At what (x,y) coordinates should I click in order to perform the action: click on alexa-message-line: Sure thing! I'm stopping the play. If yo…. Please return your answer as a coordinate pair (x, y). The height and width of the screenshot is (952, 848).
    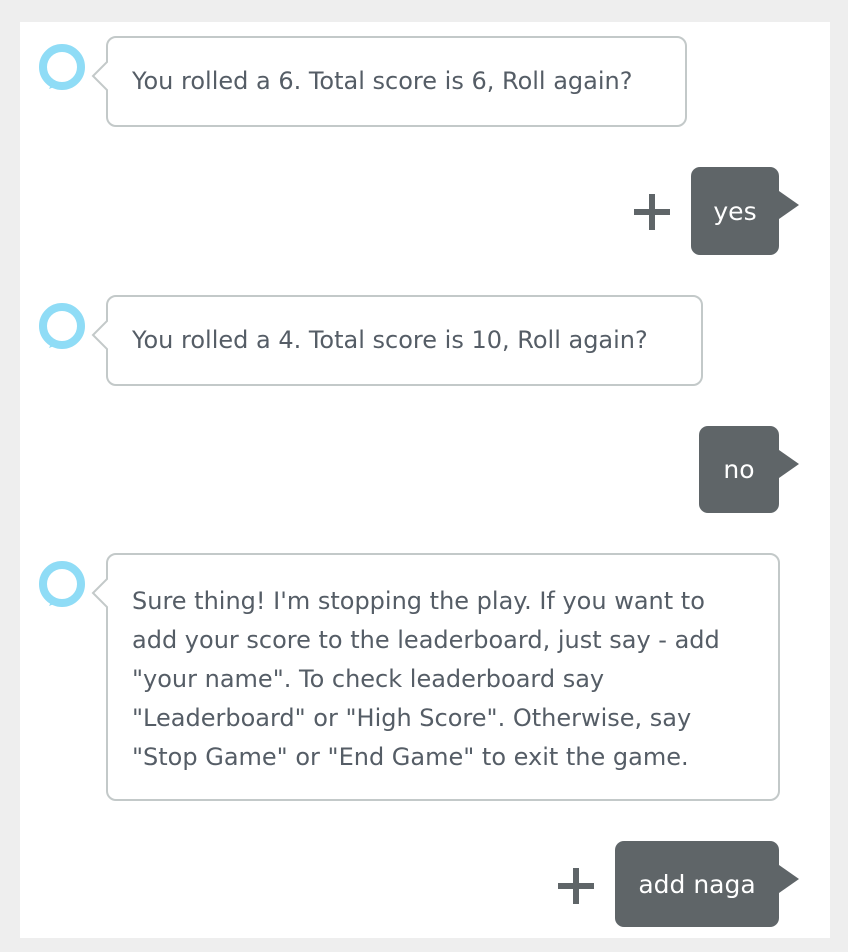
    Looking at the image, I should click on (418, 601).